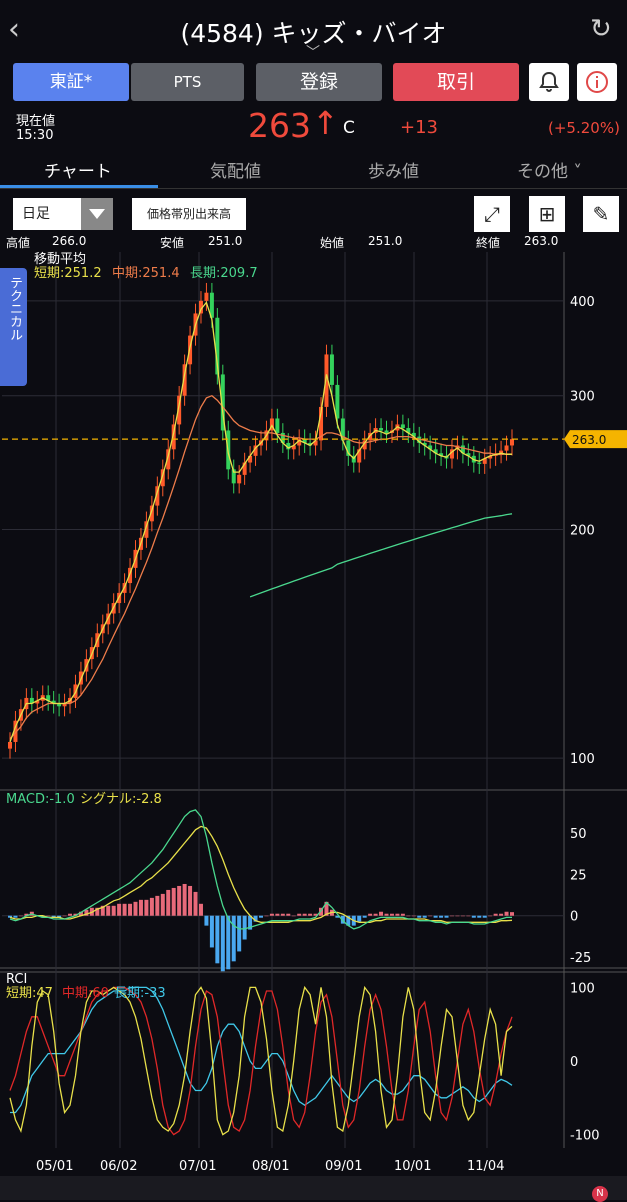 This screenshot has width=627, height=1202. Describe the element at coordinates (582, 302) in the screenshot. I see `y-tick-label: 400` at that location.